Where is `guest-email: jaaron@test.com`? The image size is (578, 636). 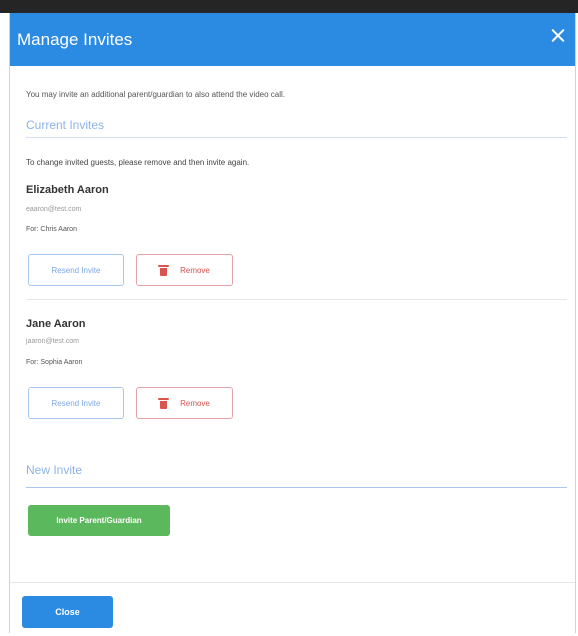 guest-email: jaaron@test.com is located at coordinates (53, 341).